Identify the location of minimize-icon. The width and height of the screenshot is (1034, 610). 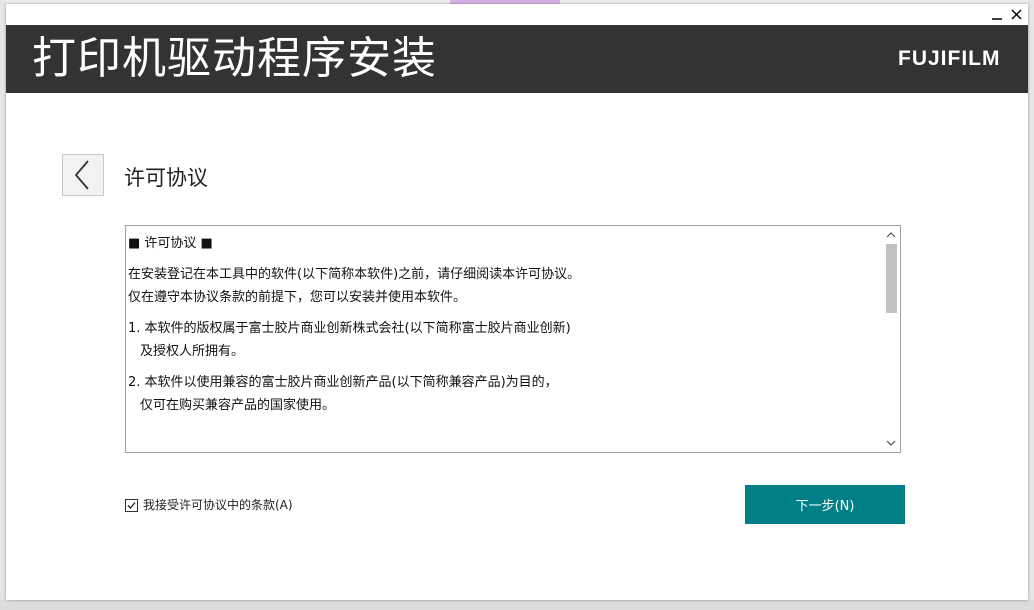
(997, 19).